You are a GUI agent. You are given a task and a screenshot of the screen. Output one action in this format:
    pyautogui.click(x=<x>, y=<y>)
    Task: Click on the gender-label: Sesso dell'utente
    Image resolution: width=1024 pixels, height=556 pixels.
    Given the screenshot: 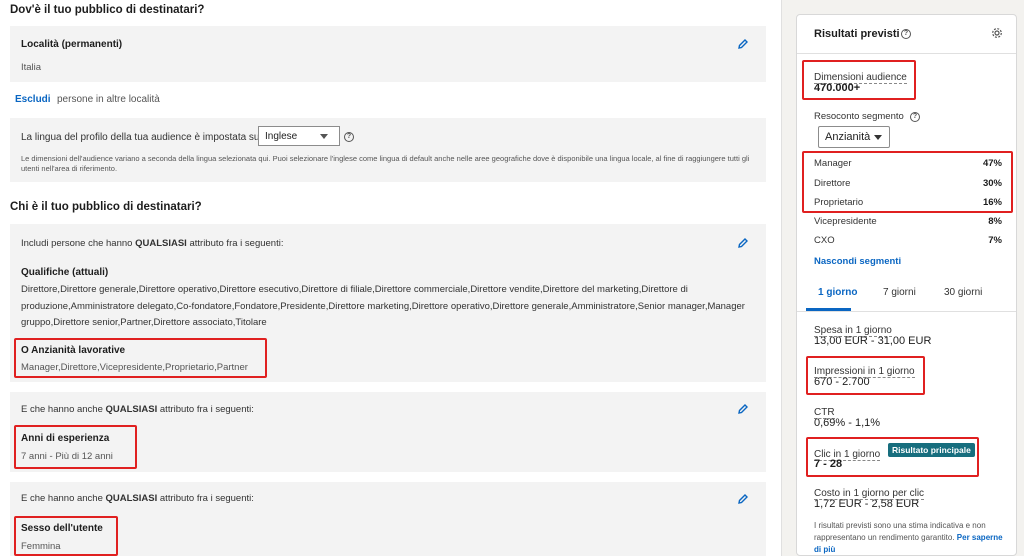 What is the action you would take?
    pyautogui.click(x=62, y=528)
    